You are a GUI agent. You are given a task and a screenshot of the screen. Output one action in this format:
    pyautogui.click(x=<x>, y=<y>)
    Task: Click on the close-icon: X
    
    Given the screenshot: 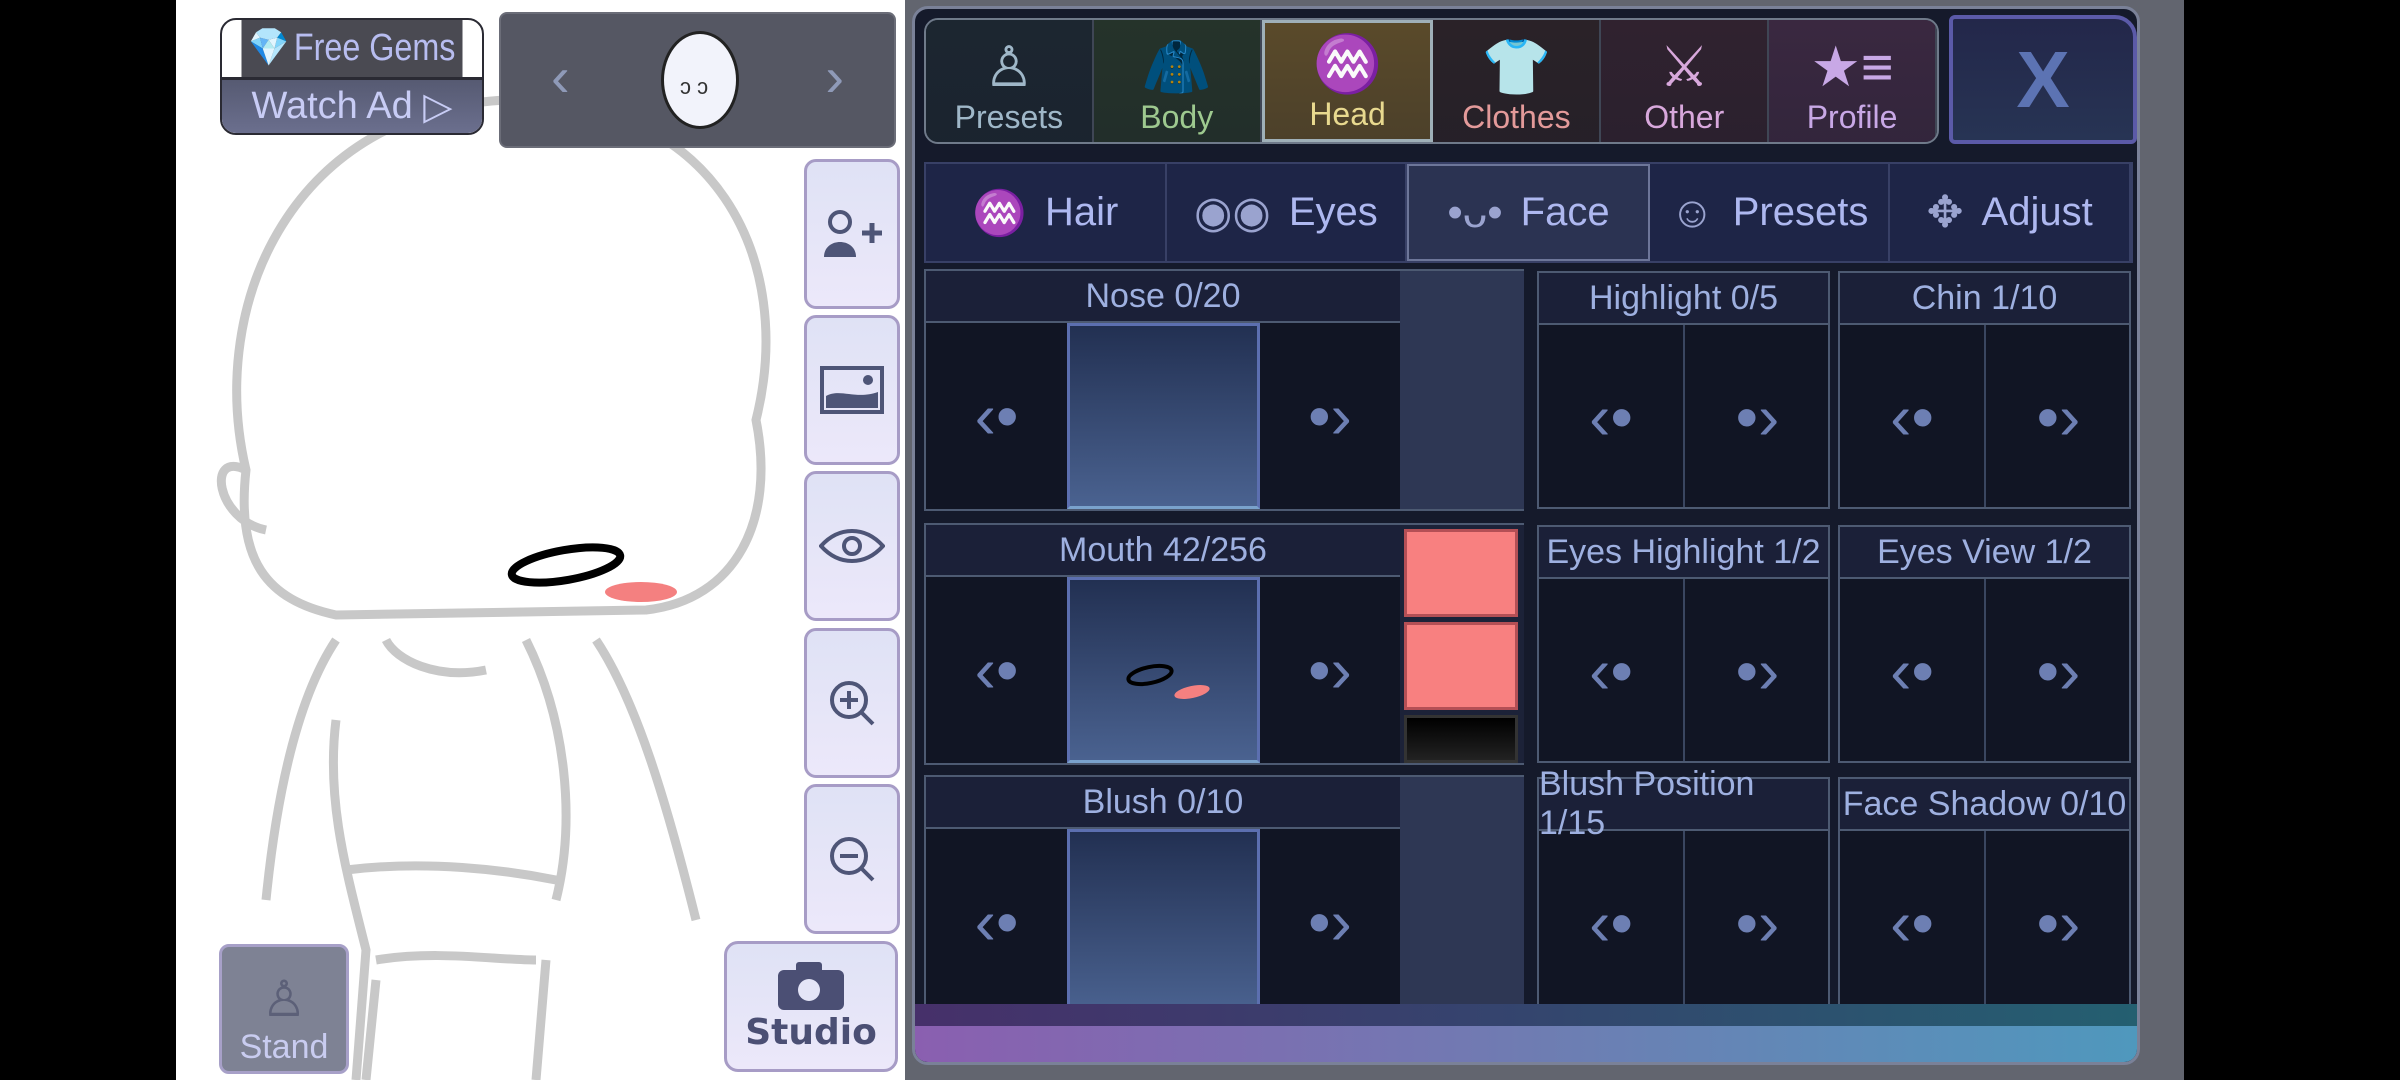 What is the action you would take?
    pyautogui.click(x=2043, y=79)
    